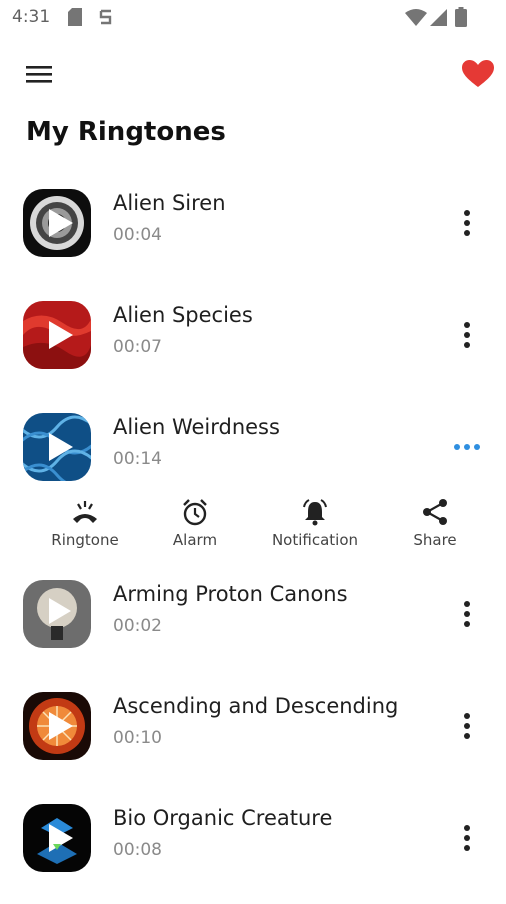  I want to click on share-icon, so click(435, 512).